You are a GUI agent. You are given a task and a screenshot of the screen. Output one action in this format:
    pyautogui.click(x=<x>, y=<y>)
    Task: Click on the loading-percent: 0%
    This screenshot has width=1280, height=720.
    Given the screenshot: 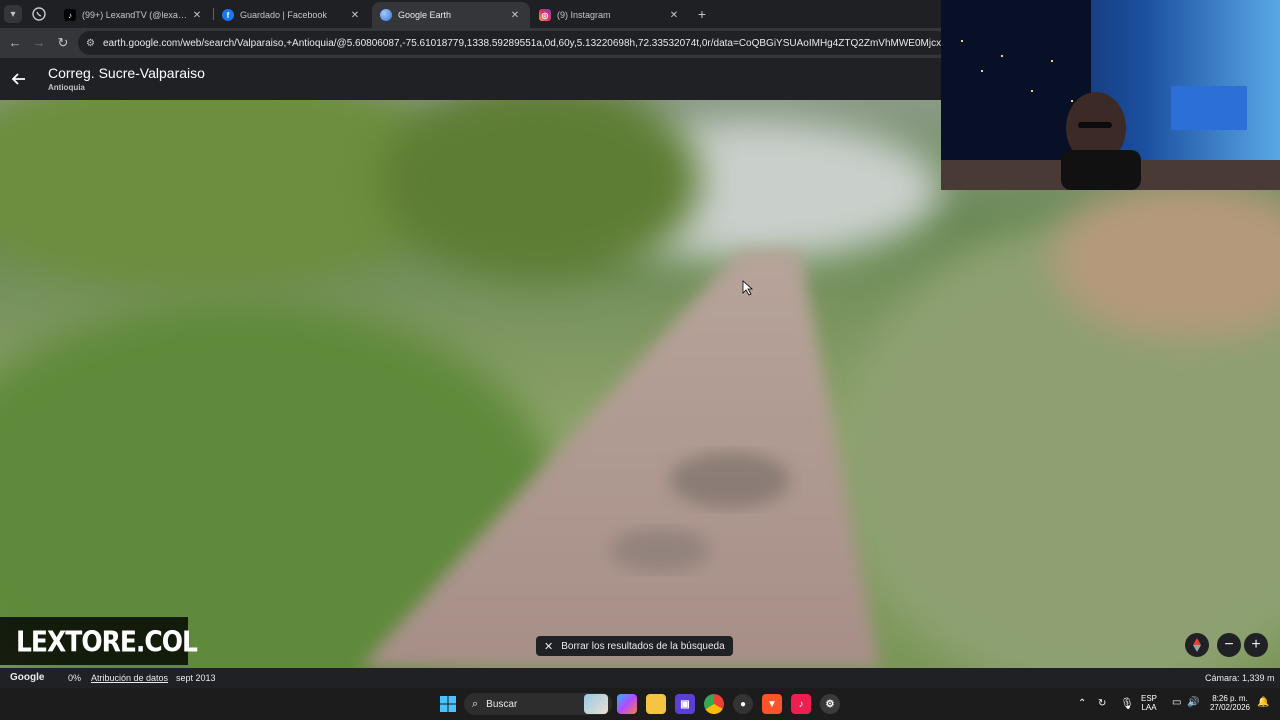 What is the action you would take?
    pyautogui.click(x=75, y=678)
    